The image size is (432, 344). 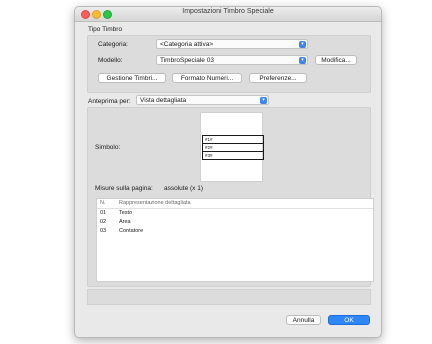 What do you see at coordinates (235, 204) in the screenshot?
I see `list-header: N. Rappresentazione dettagliata` at bounding box center [235, 204].